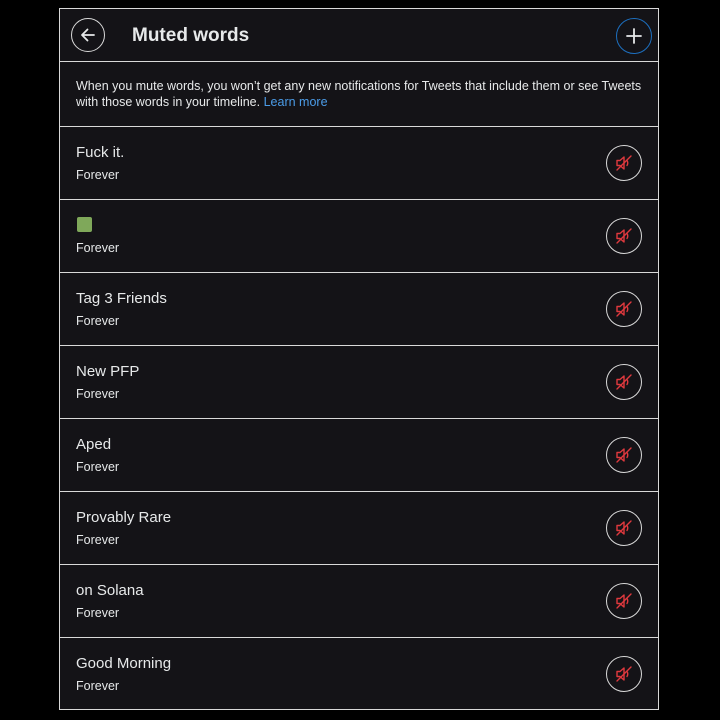 Image resolution: width=720 pixels, height=720 pixels. What do you see at coordinates (100, 152) in the screenshot?
I see `muted-word-text: Fuck it.` at bounding box center [100, 152].